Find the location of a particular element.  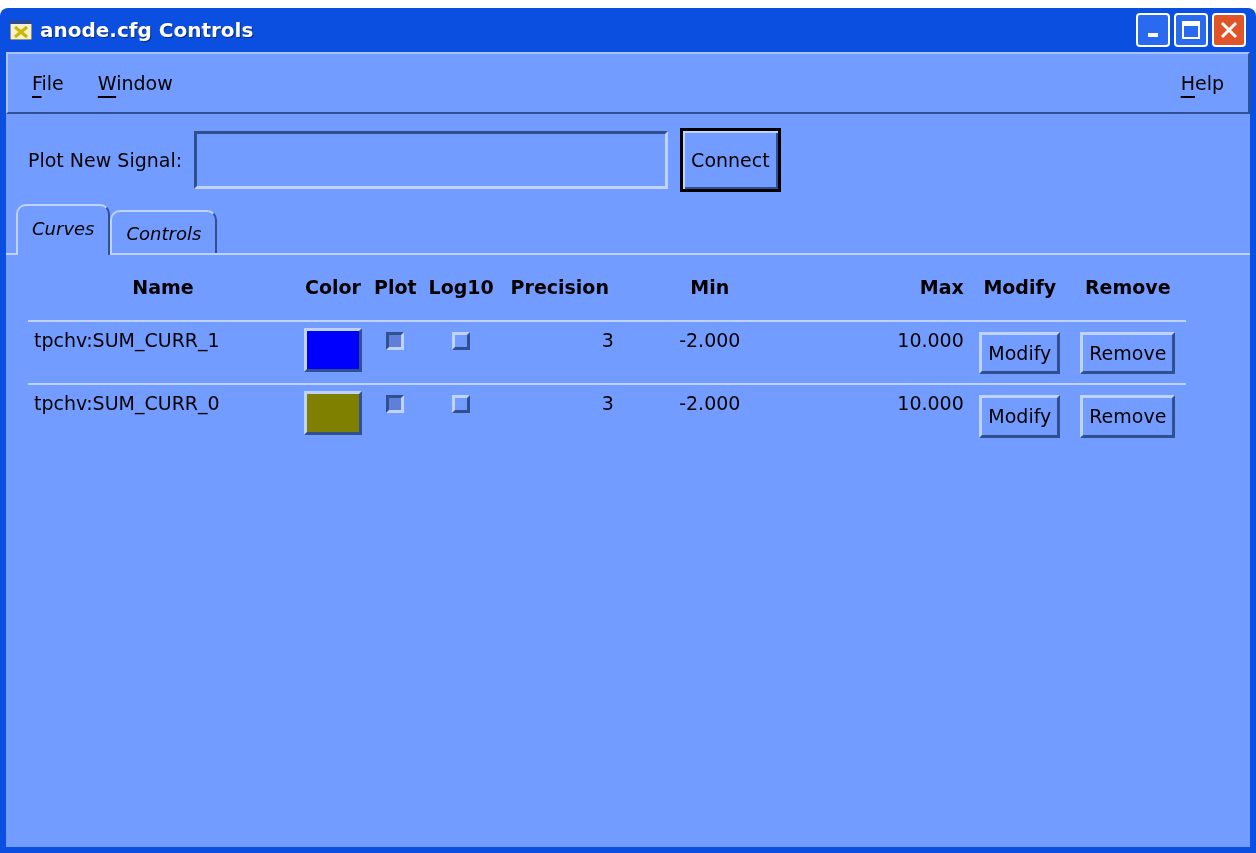

signal-label: Plot New Signal: is located at coordinates (105, 160).